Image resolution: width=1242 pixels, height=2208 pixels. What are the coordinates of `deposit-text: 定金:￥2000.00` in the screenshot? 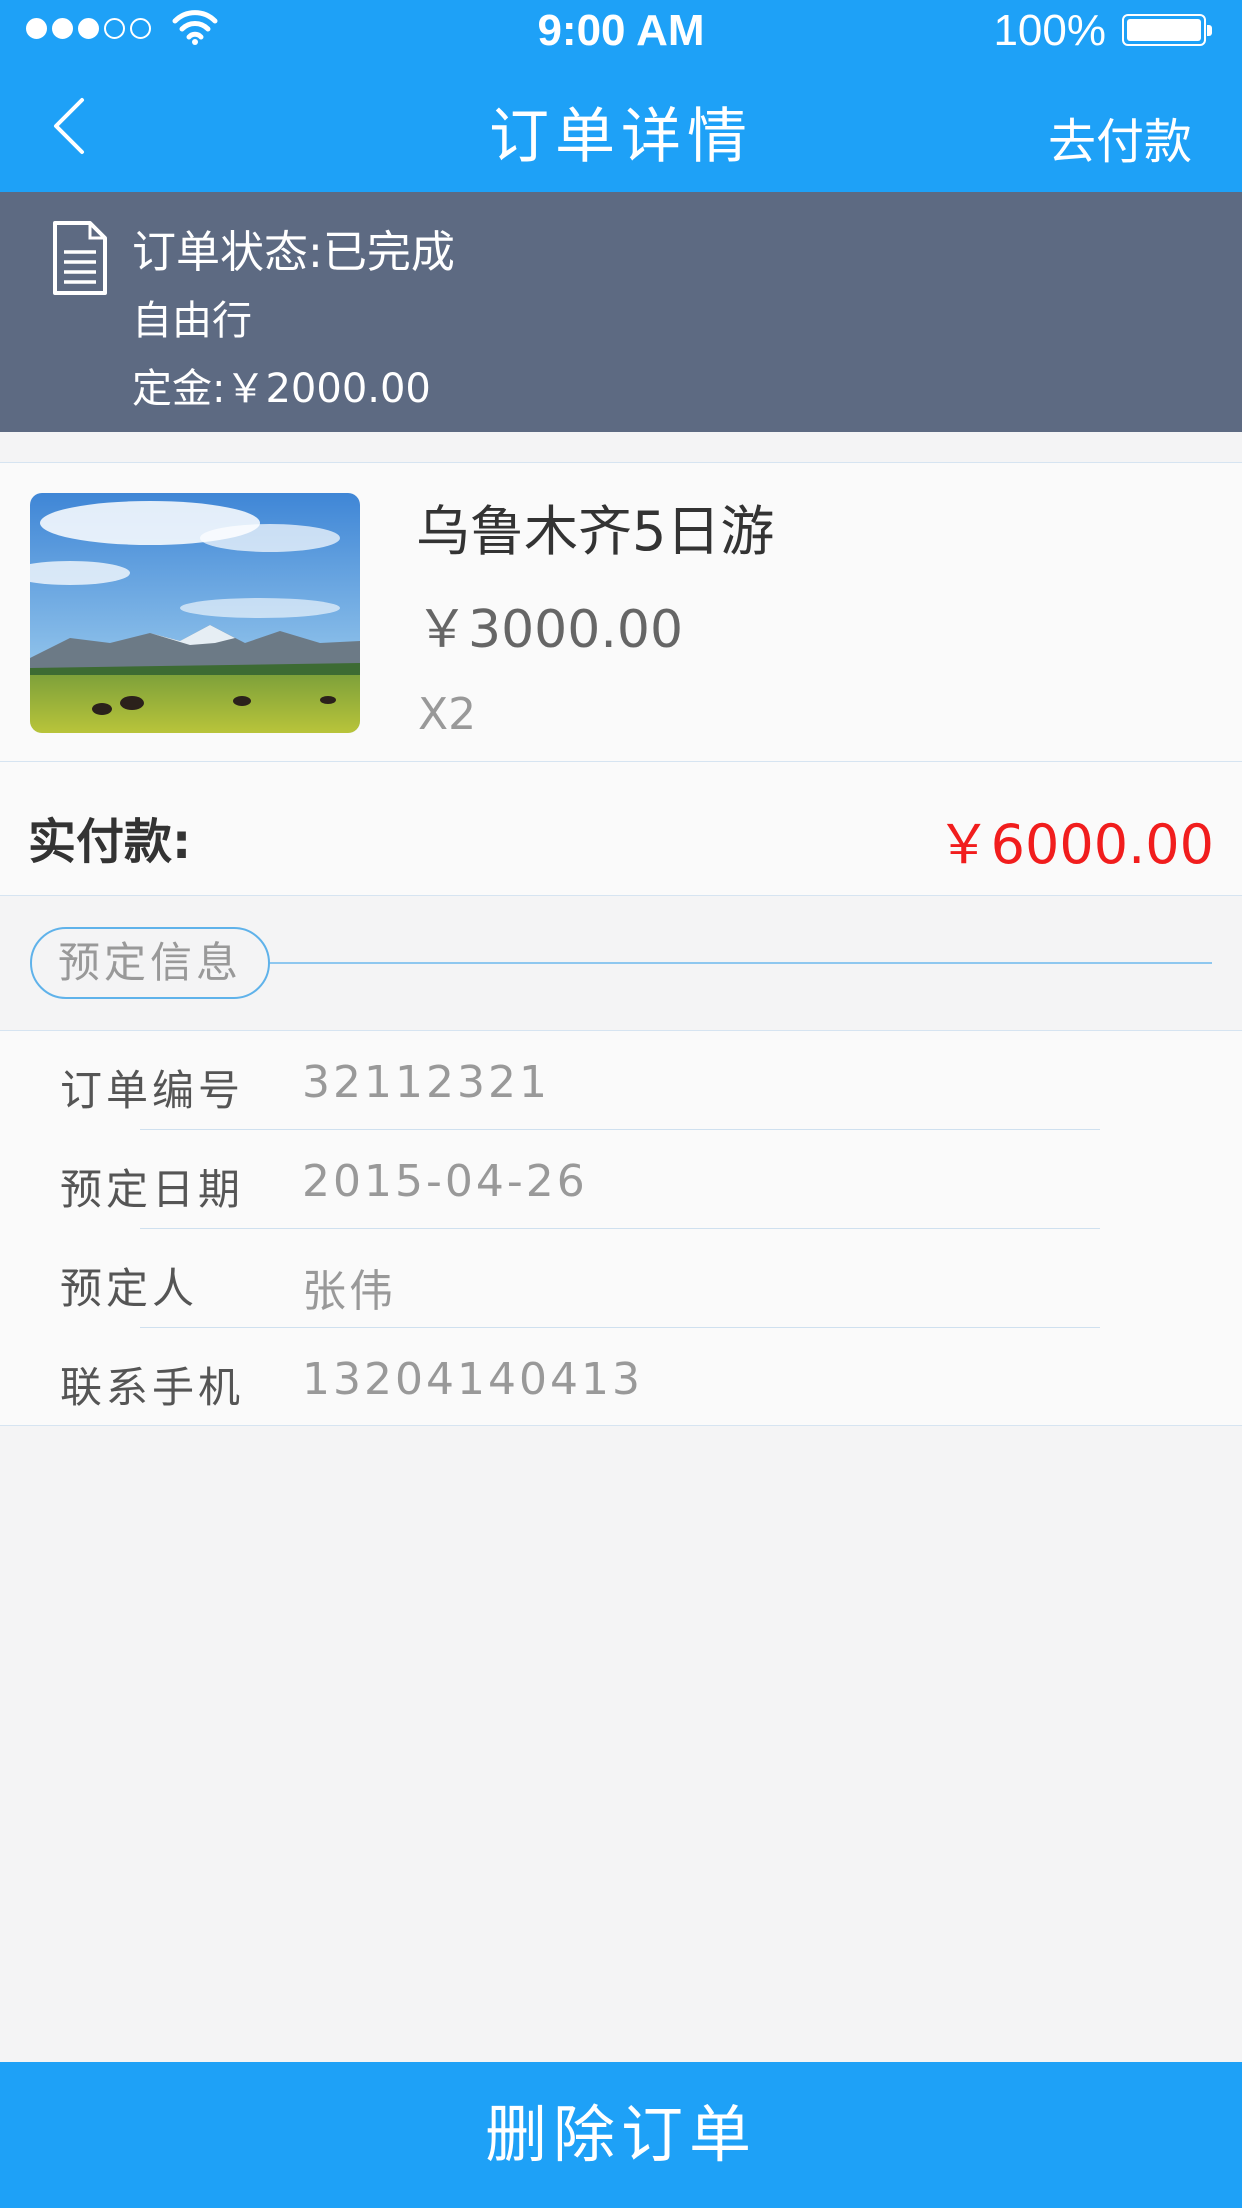 It's located at (281, 389).